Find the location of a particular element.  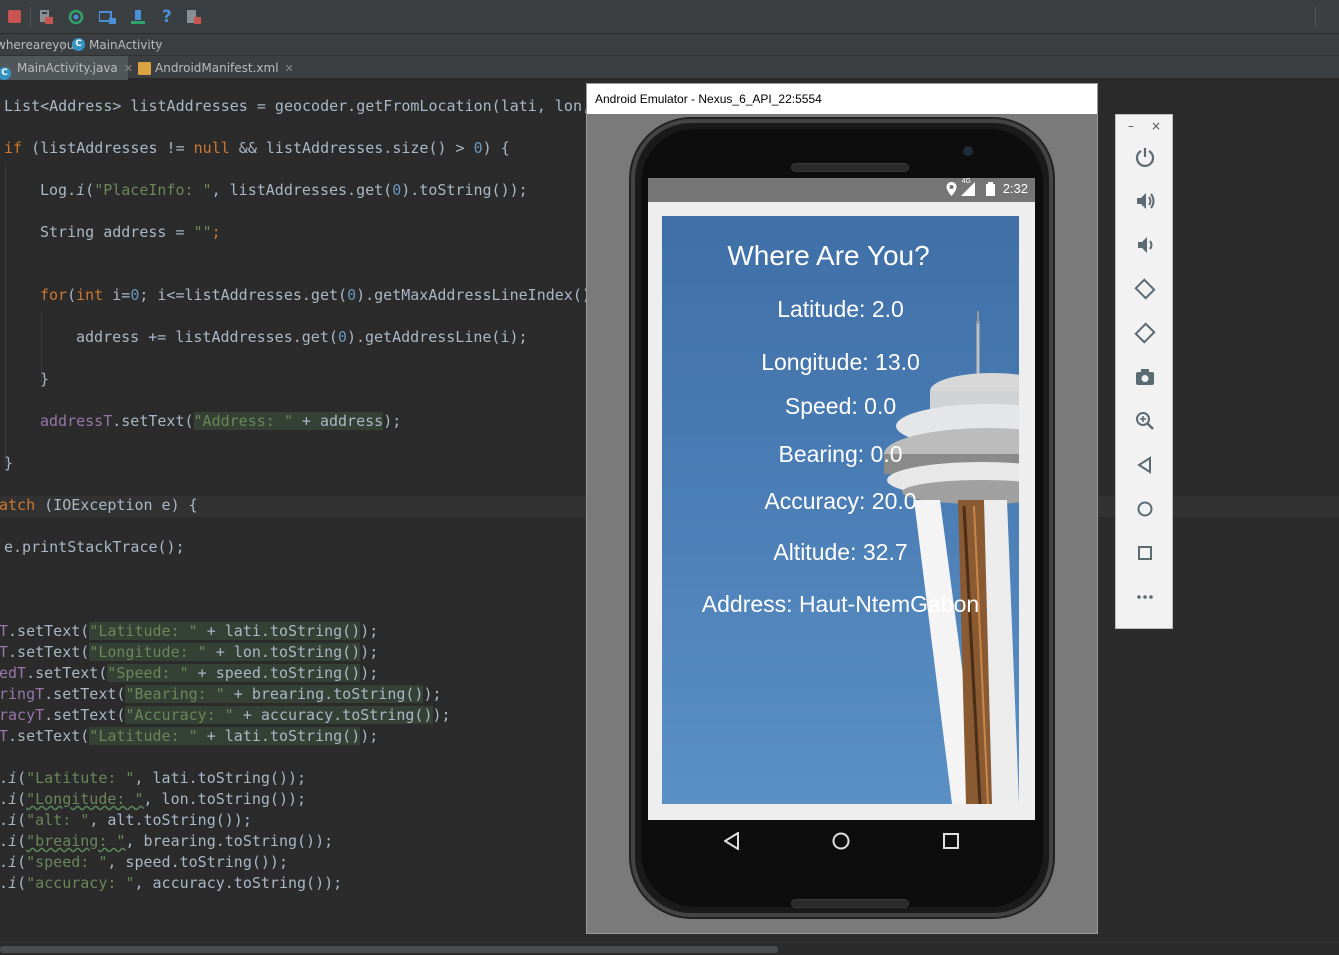

longitude-label: Longitude: 13.0 is located at coordinates (840, 362).